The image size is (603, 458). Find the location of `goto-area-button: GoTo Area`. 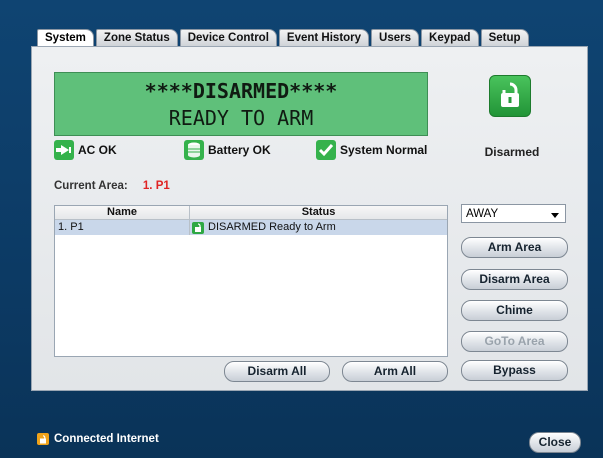

goto-area-button: GoTo Area is located at coordinates (514, 341).